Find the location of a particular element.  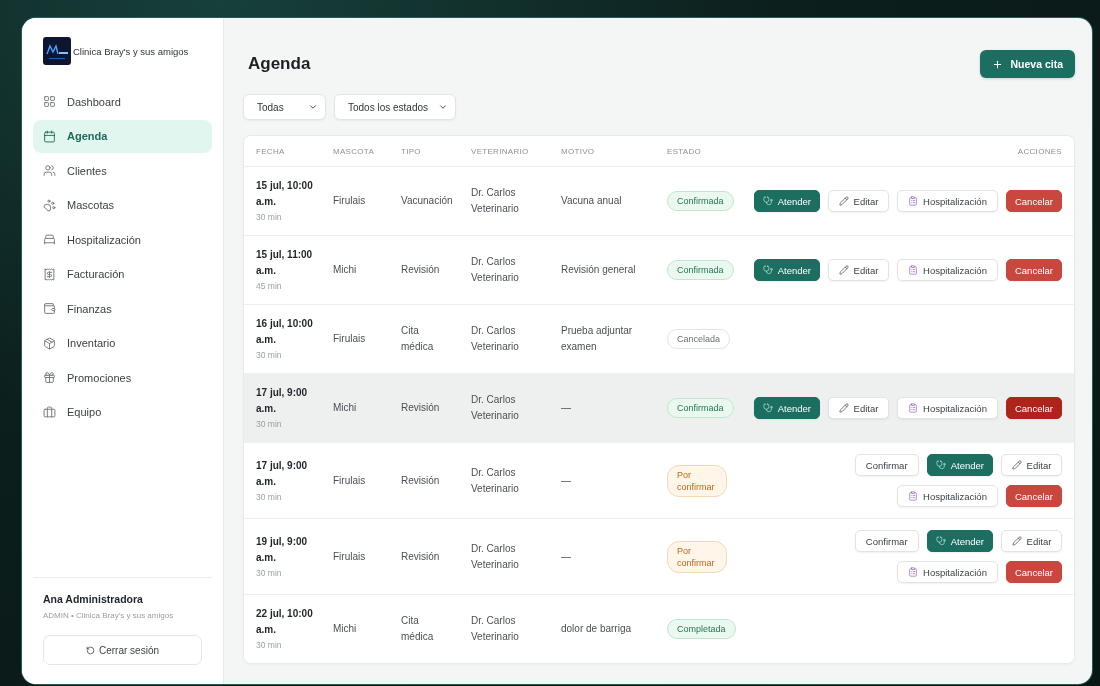

nav-item: Finanzas is located at coordinates (122, 308).